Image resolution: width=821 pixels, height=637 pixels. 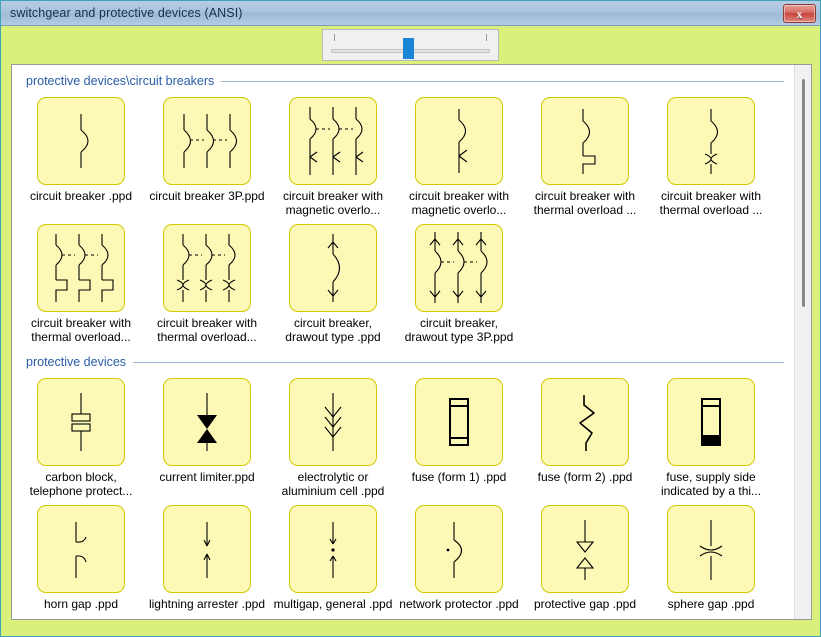 I want to click on symbol-item: network protector .ppd, so click(x=459, y=555).